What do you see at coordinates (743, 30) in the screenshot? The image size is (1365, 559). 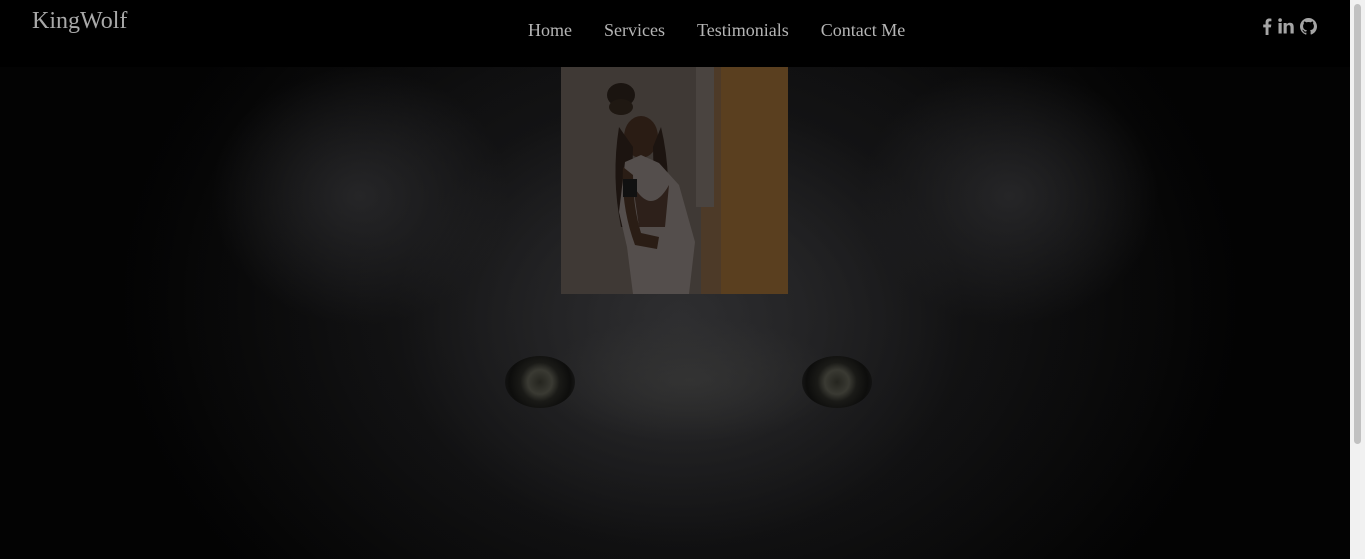 I see `nav-testimonials: Testimonials` at bounding box center [743, 30].